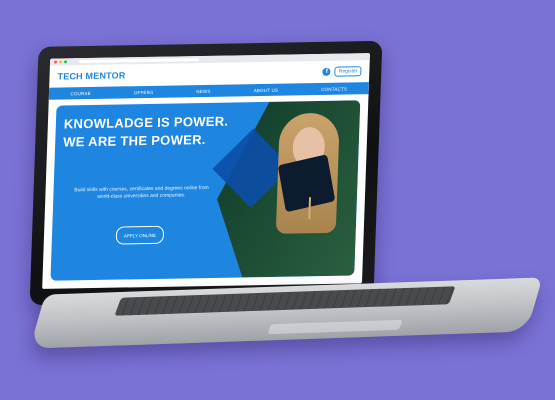  Describe the element at coordinates (203, 90) in the screenshot. I see `nav-item-news: NEWS` at that location.